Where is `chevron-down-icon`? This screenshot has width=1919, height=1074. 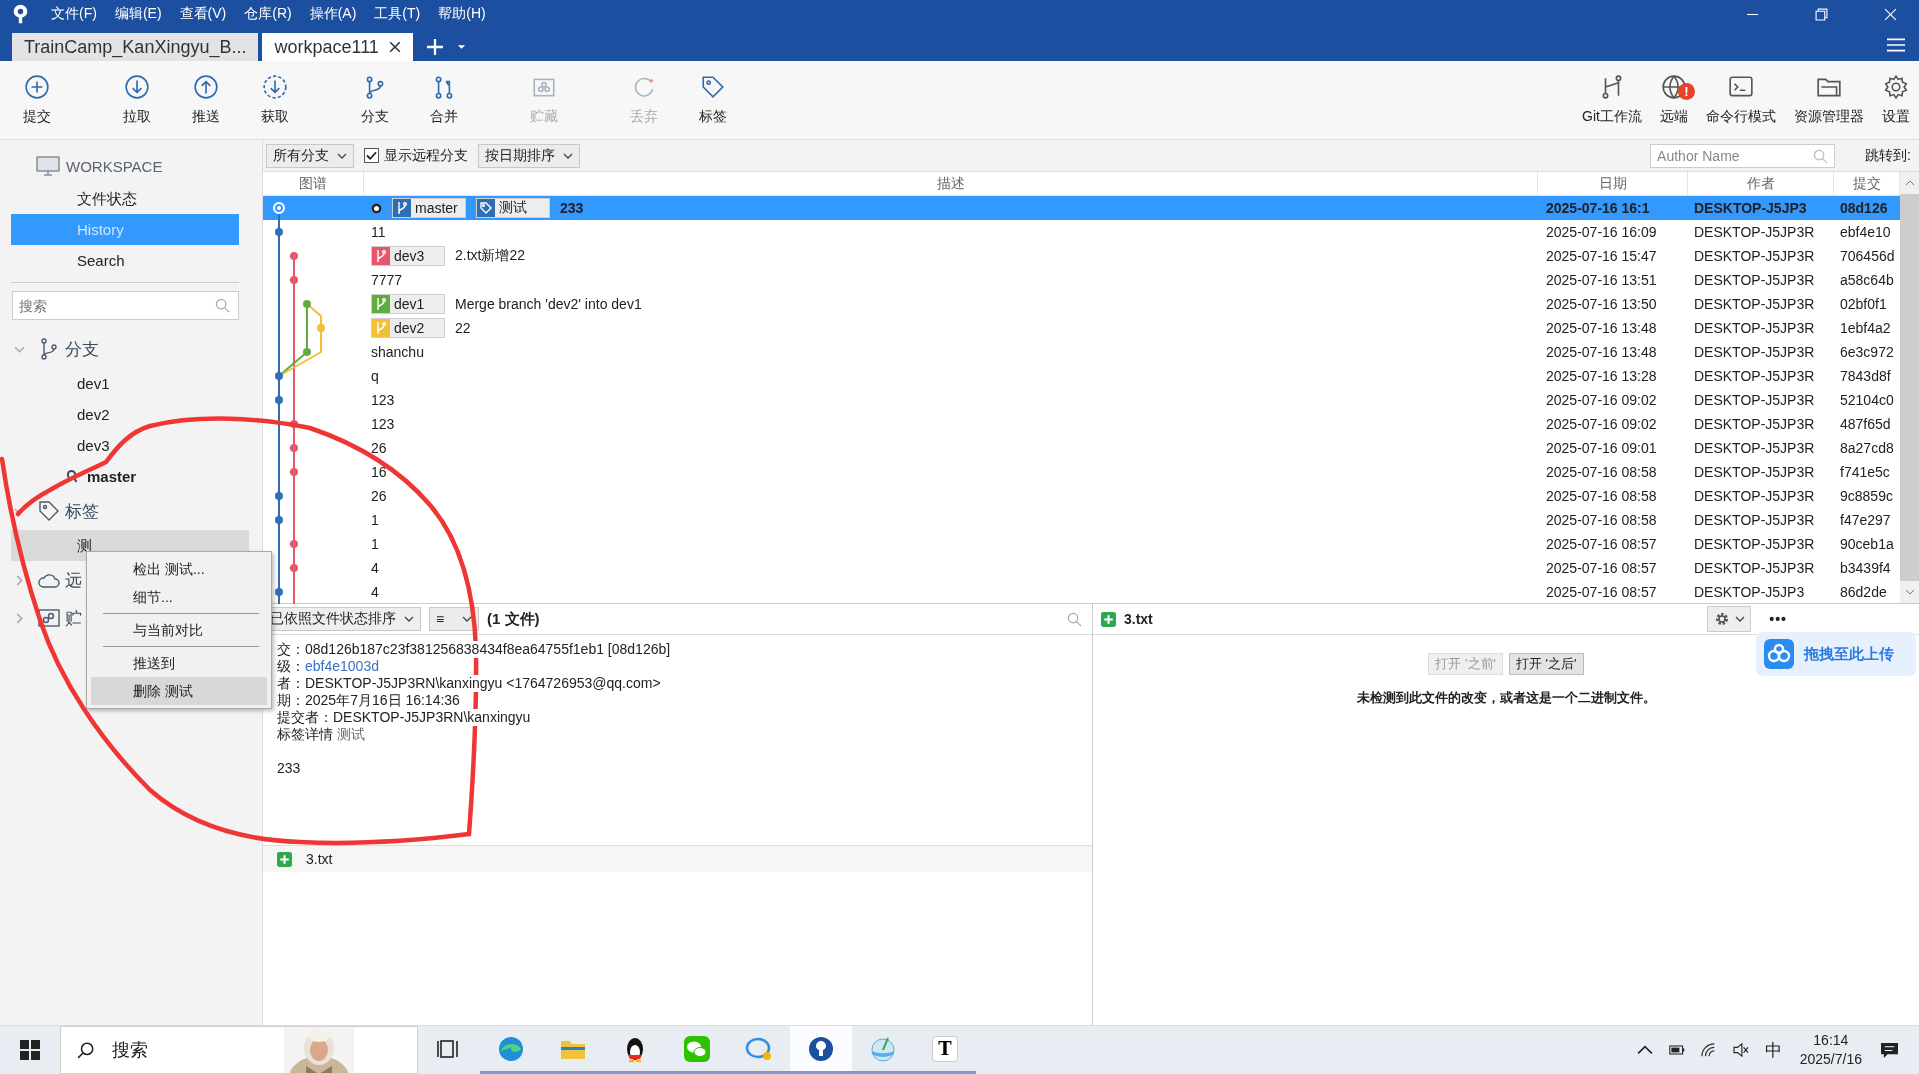
chevron-down-icon is located at coordinates (1909, 592).